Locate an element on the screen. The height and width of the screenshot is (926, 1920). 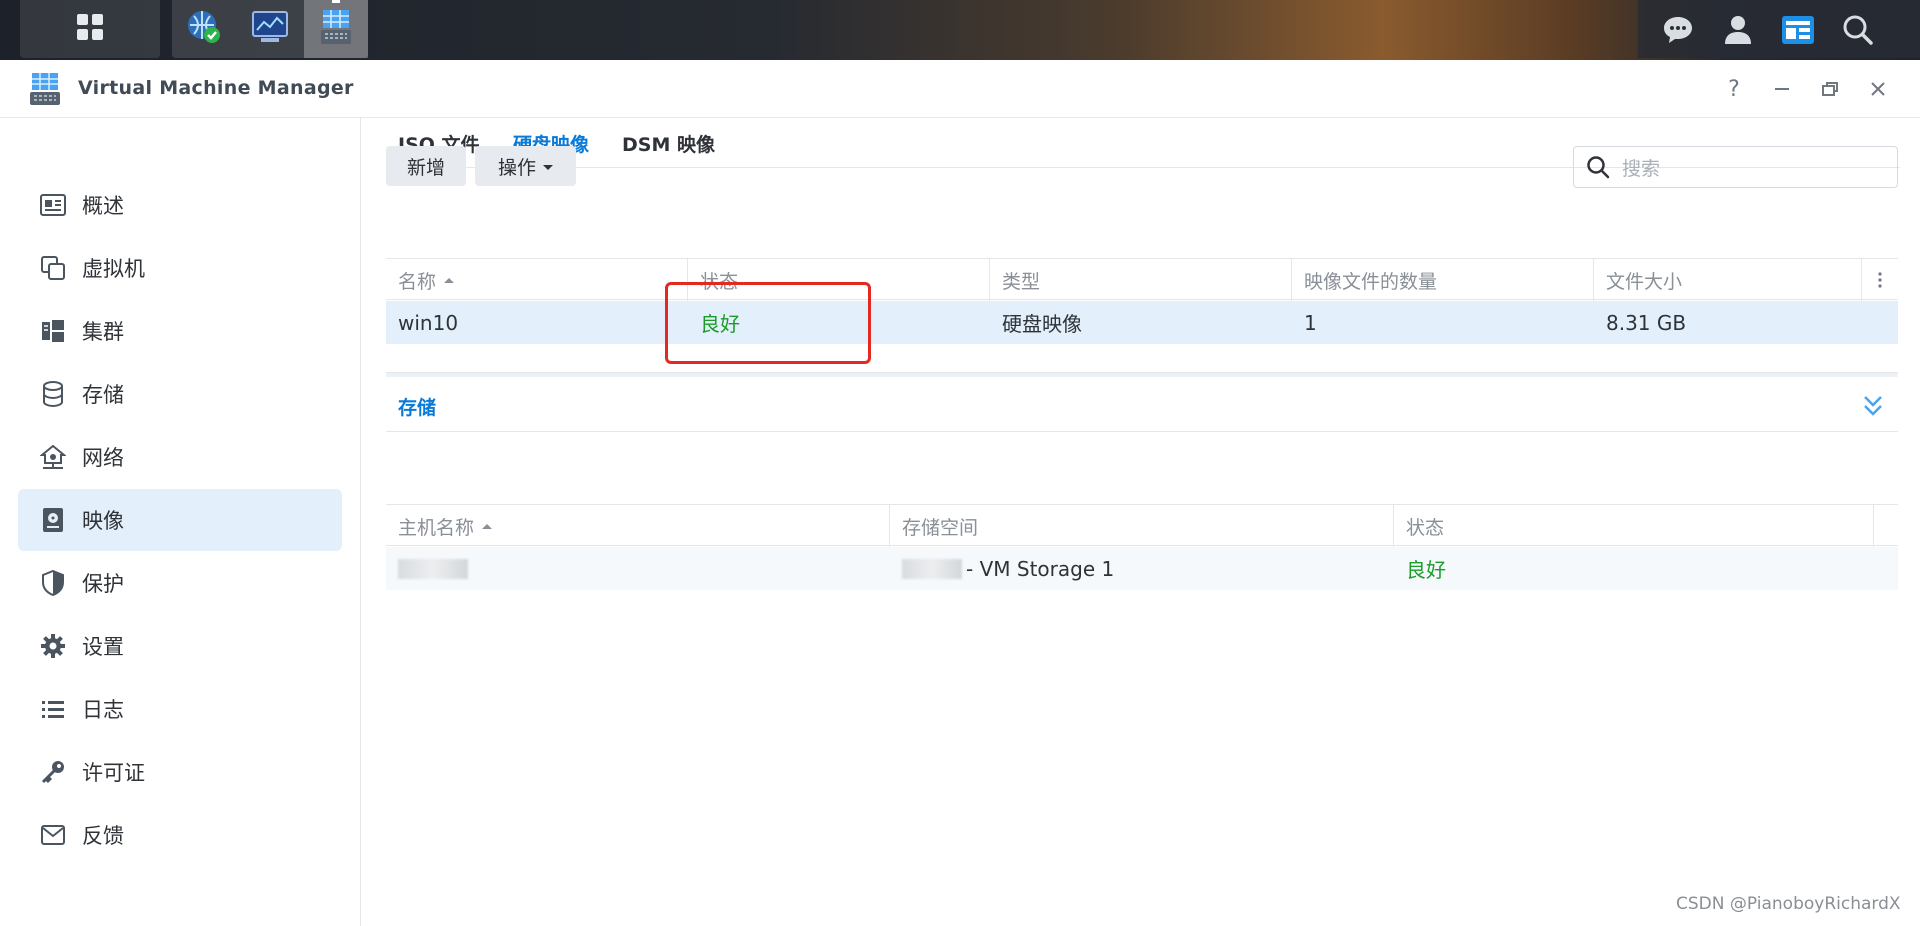
cell-host is located at coordinates (427, 568).